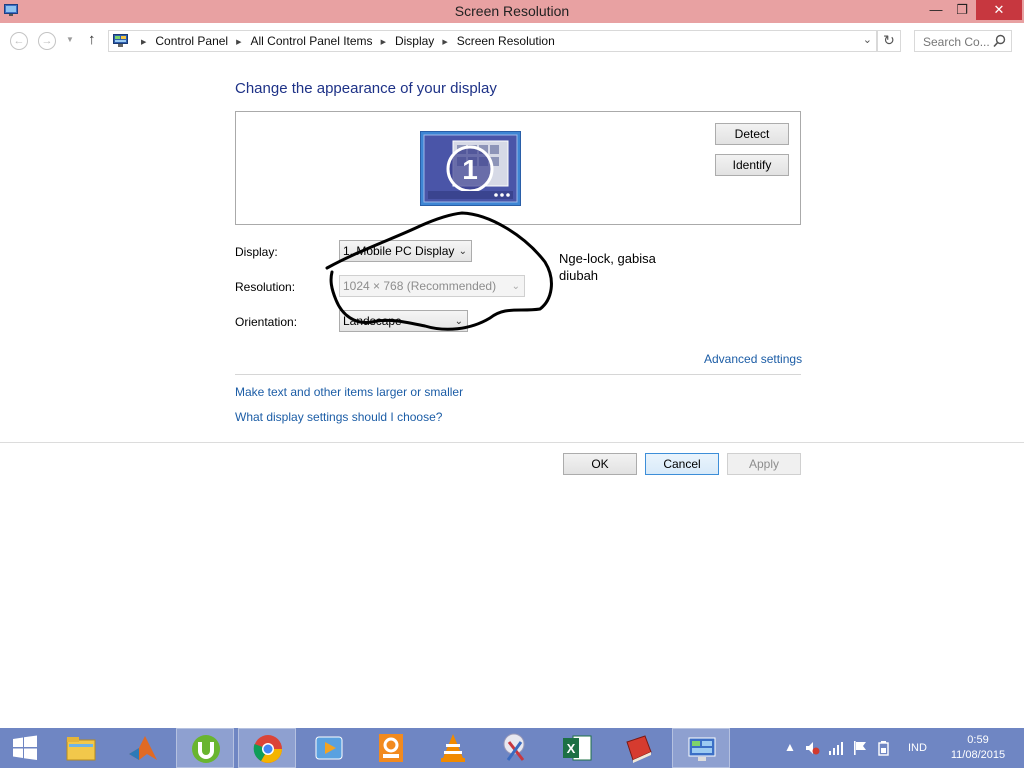  I want to click on taskbar: X ▲ IND 0:59 11/08/2015, so click(512, 748).